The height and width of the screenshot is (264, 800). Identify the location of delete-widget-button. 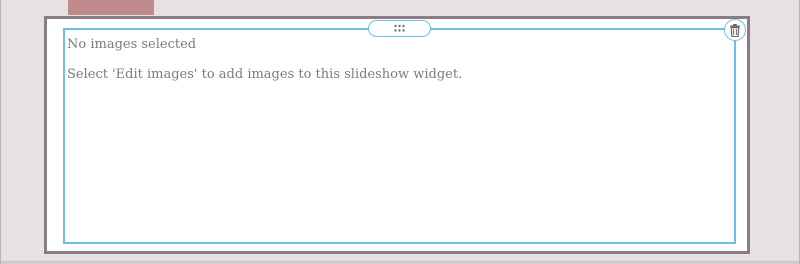
(735, 30).